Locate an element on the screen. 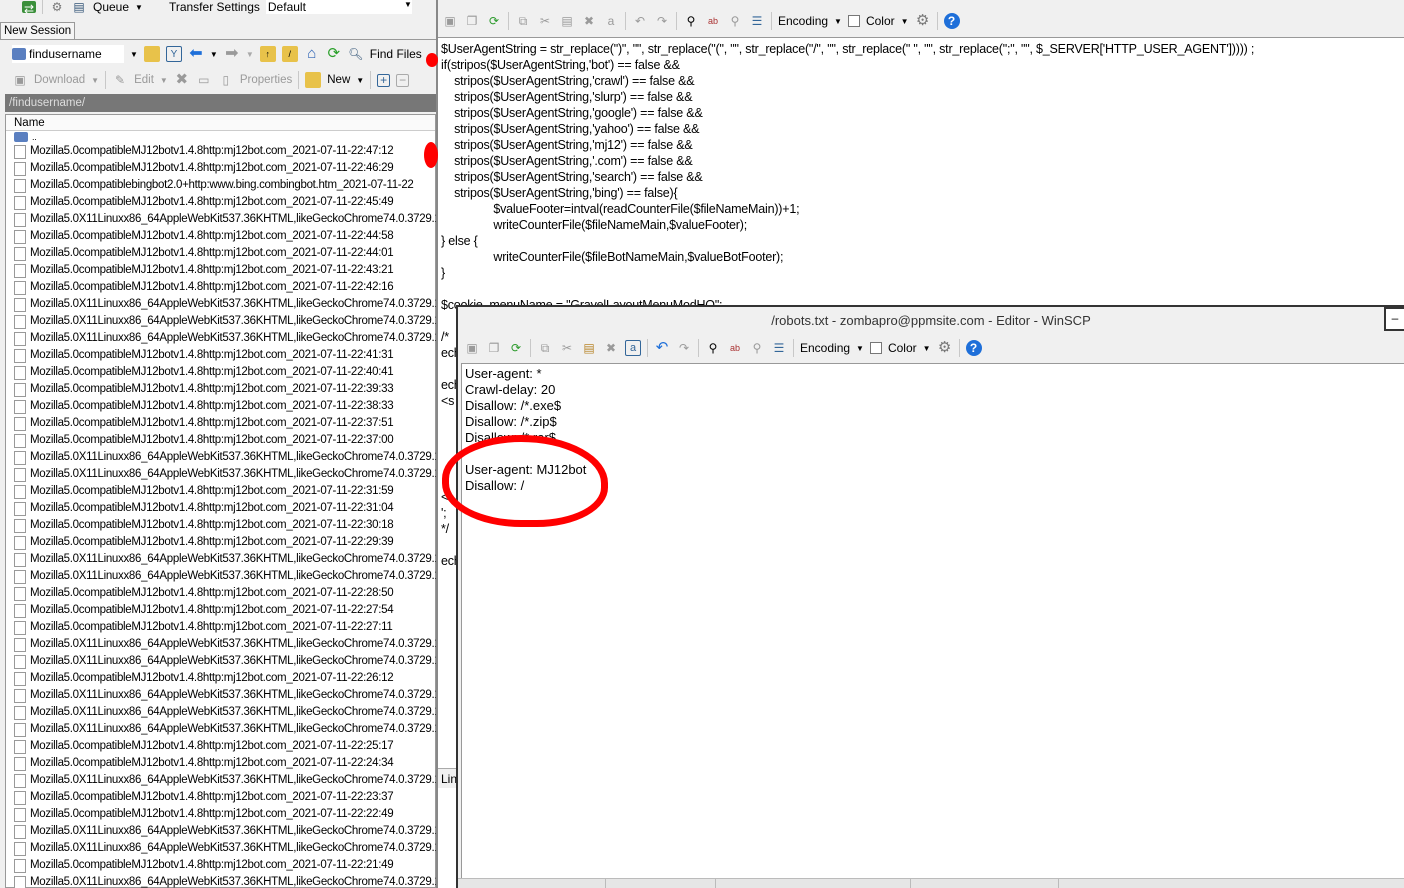 The image size is (1404, 888). refresh-icon: ⟳ is located at coordinates (334, 54).